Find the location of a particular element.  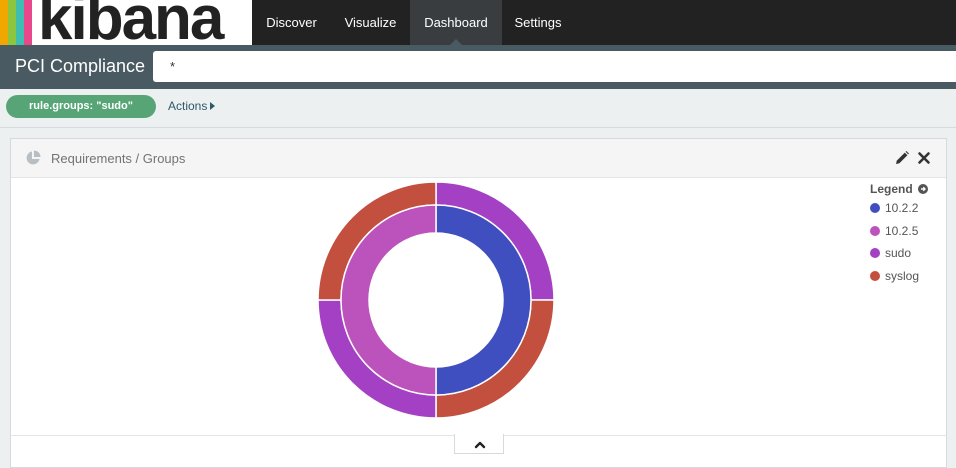

circle-arrow-right-icon is located at coordinates (923, 189).